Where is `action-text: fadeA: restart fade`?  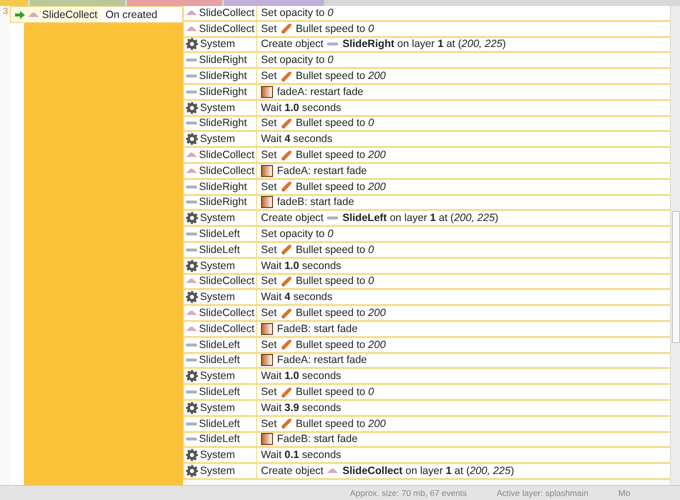
action-text: fadeA: restart fade is located at coordinates (463, 91).